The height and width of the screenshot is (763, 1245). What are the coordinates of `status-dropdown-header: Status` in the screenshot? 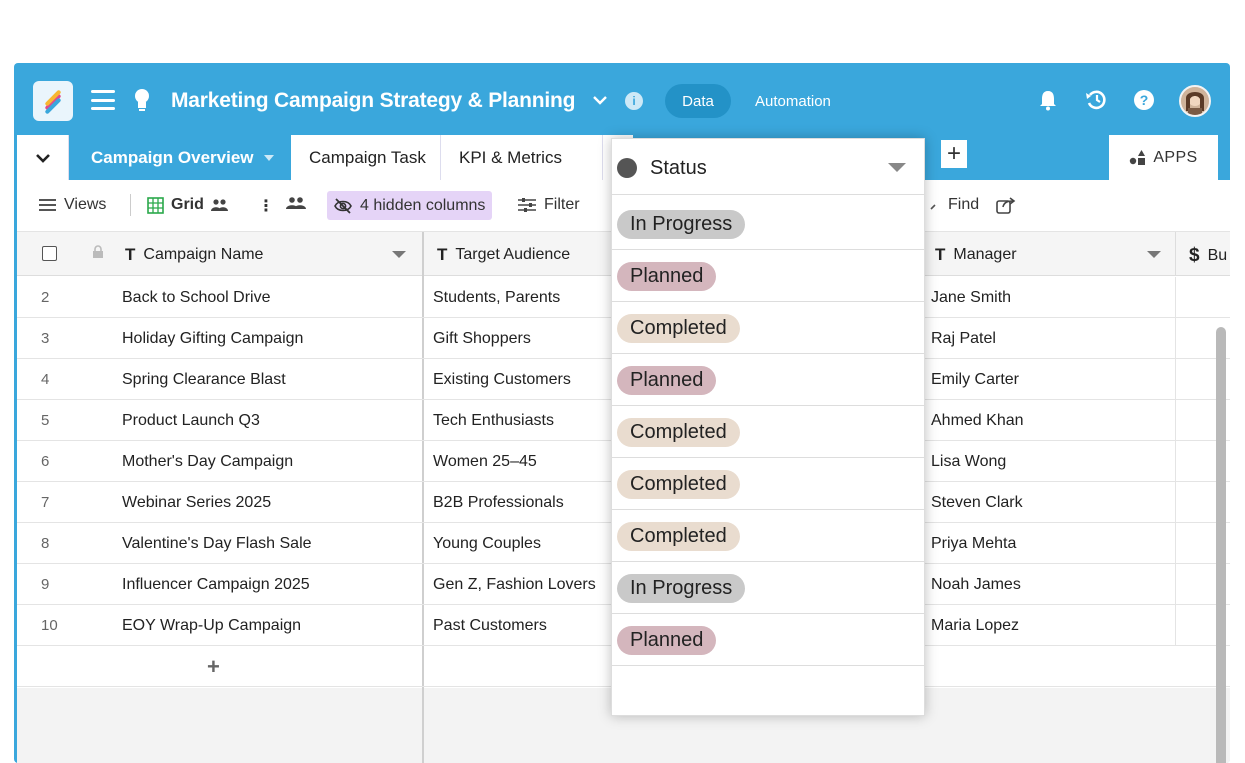 It's located at (768, 167).